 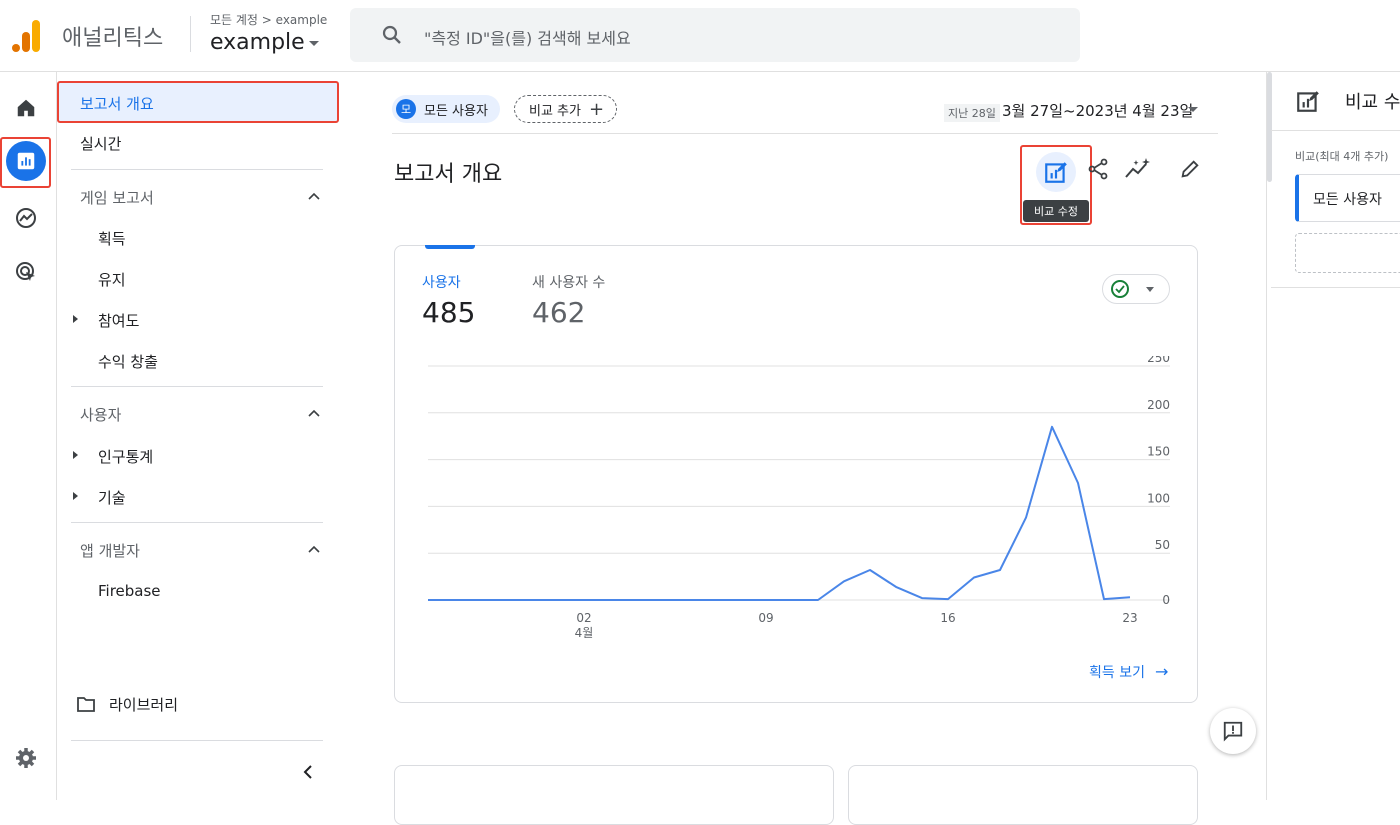 I want to click on search-bar: "측정 ID"을(를) 검색해 보세요, so click(x=715, y=35).